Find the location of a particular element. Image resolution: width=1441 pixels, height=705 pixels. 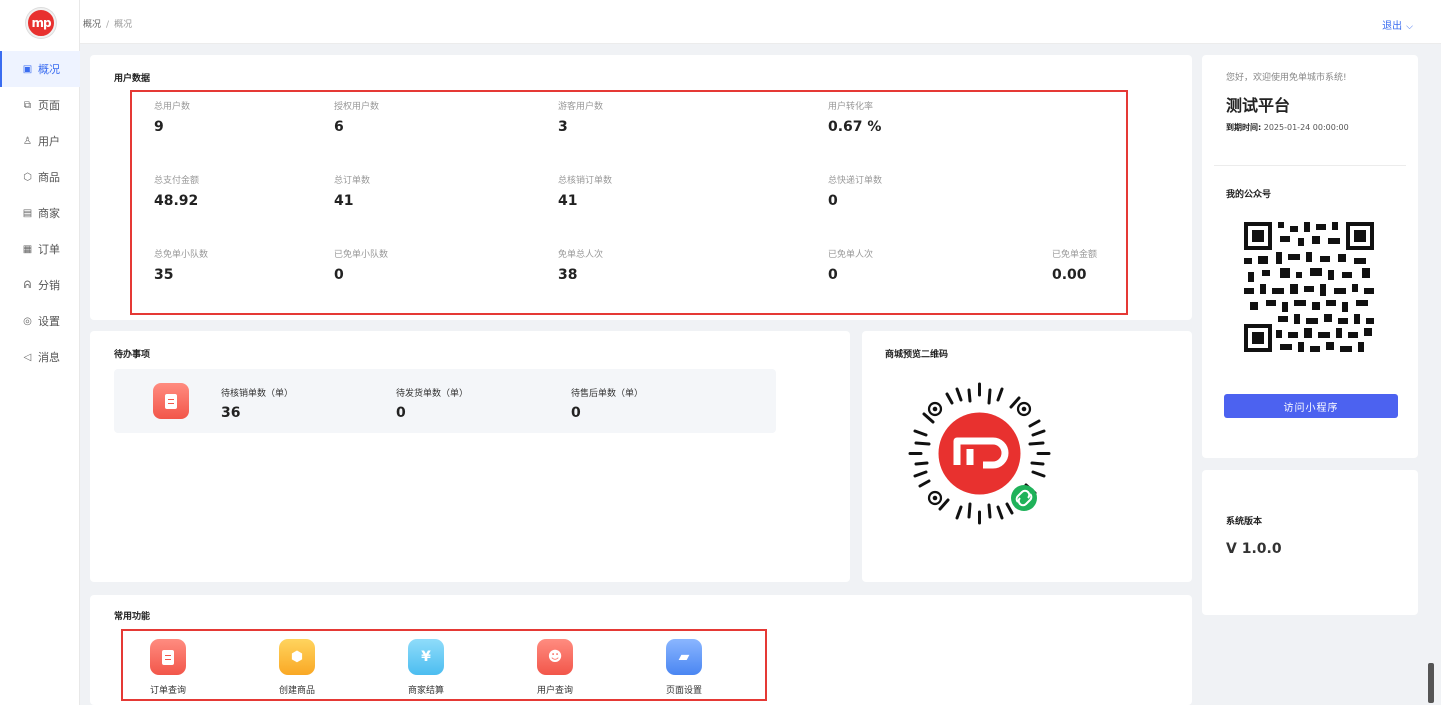

chart-icon: ▣ is located at coordinates (27, 69).